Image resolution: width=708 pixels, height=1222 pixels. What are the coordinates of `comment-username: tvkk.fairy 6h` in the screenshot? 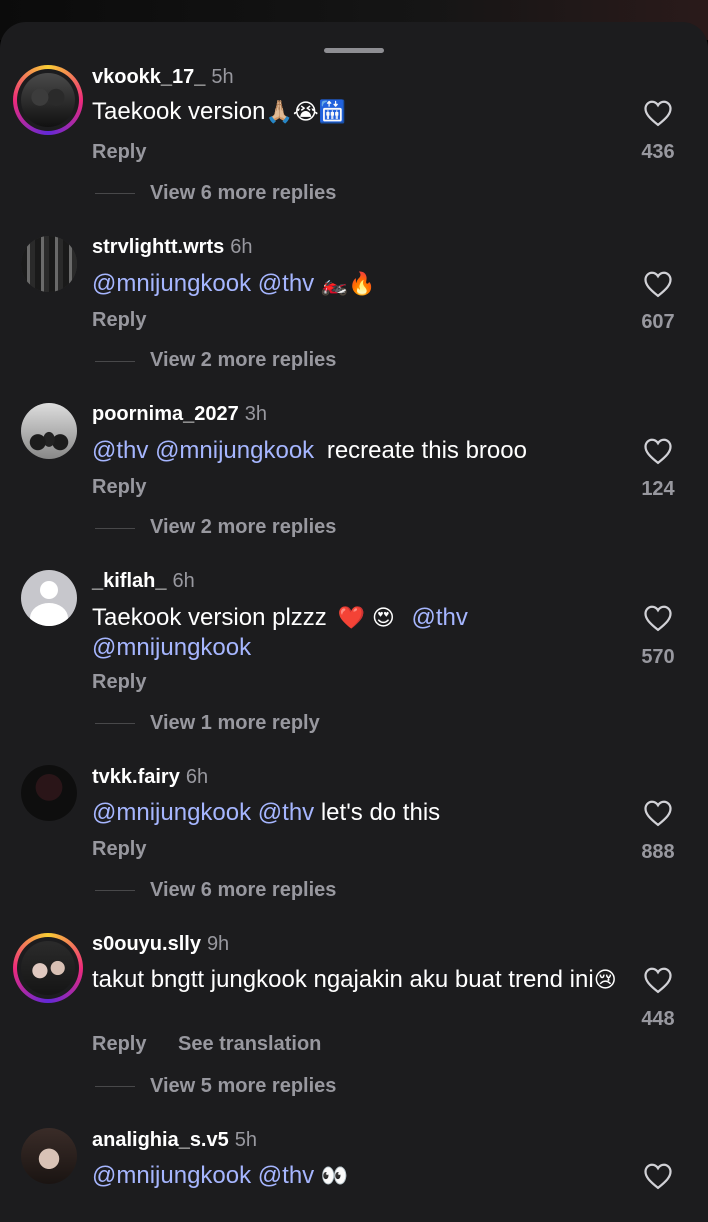 It's located at (150, 777).